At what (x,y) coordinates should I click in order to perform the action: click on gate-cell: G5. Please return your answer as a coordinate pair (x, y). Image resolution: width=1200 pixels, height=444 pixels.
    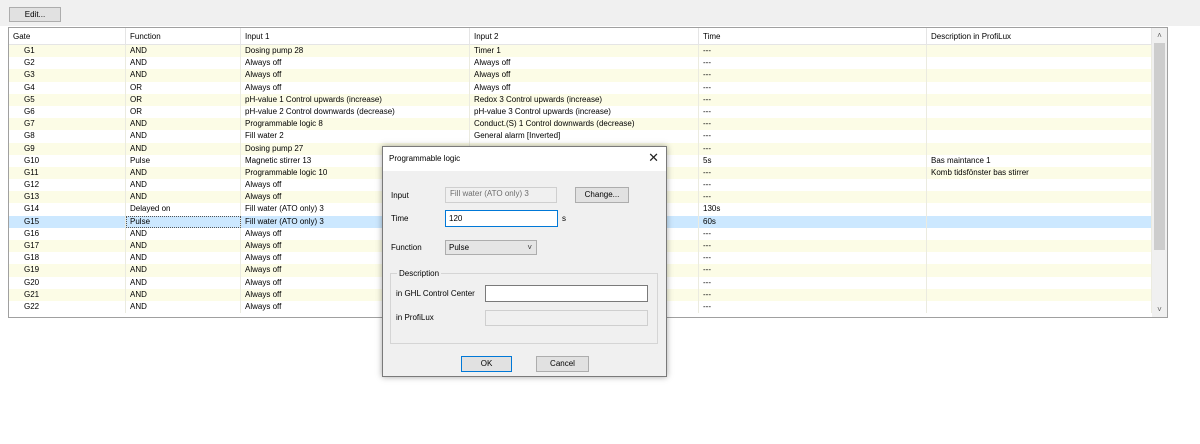
    Looking at the image, I should click on (67, 99).